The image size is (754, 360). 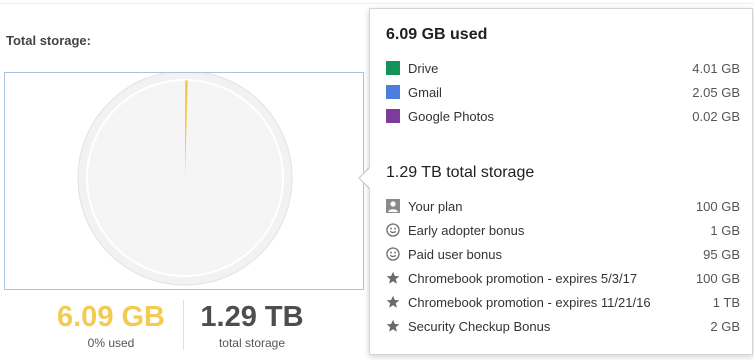 What do you see at coordinates (252, 343) in the screenshot?
I see `total-caption: total storage` at bounding box center [252, 343].